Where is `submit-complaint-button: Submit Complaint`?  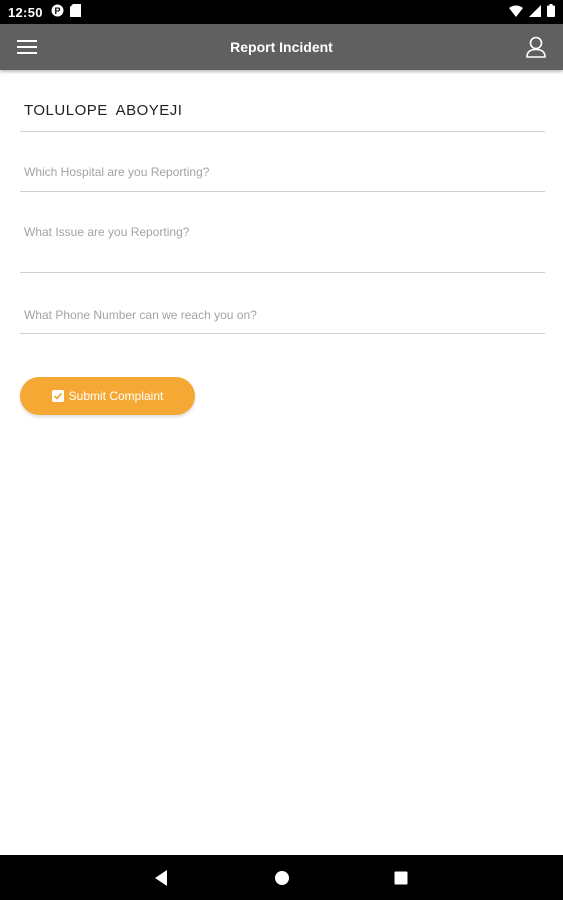
submit-complaint-button: Submit Complaint is located at coordinates (107, 396).